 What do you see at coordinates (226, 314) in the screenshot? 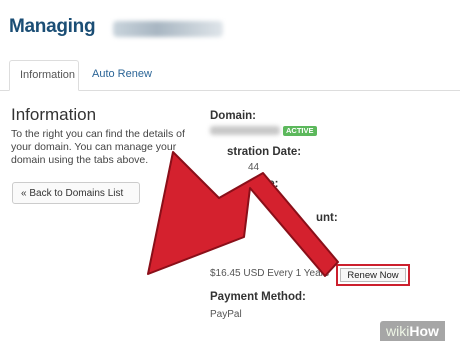
I see `payment-method-value: PayPal` at bounding box center [226, 314].